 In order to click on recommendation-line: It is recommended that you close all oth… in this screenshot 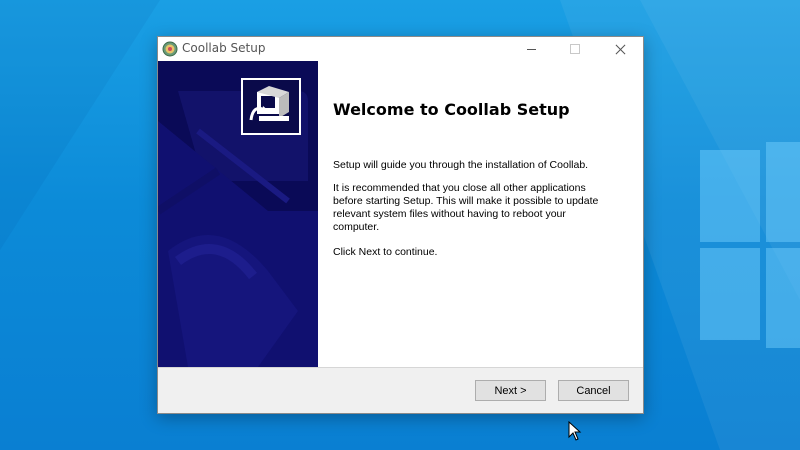, I will do `click(459, 188)`.